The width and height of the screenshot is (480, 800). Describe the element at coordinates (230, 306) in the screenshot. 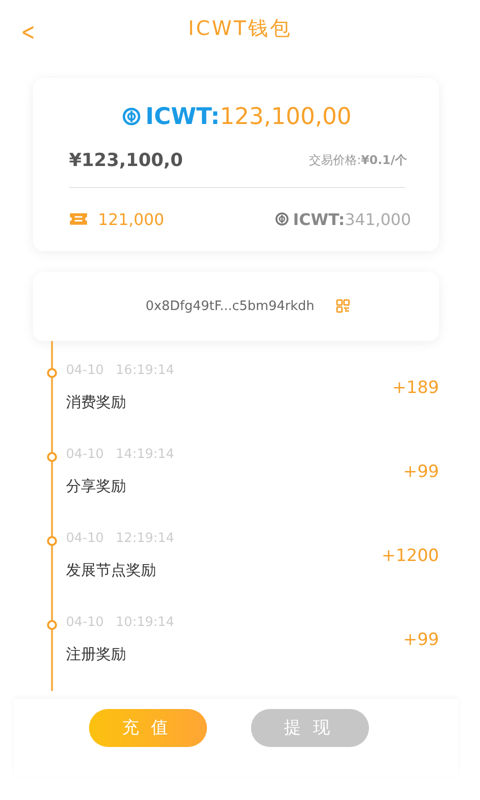

I see `wallet-address: 0x8Dfg49tF...c5bm94rkdh` at that location.